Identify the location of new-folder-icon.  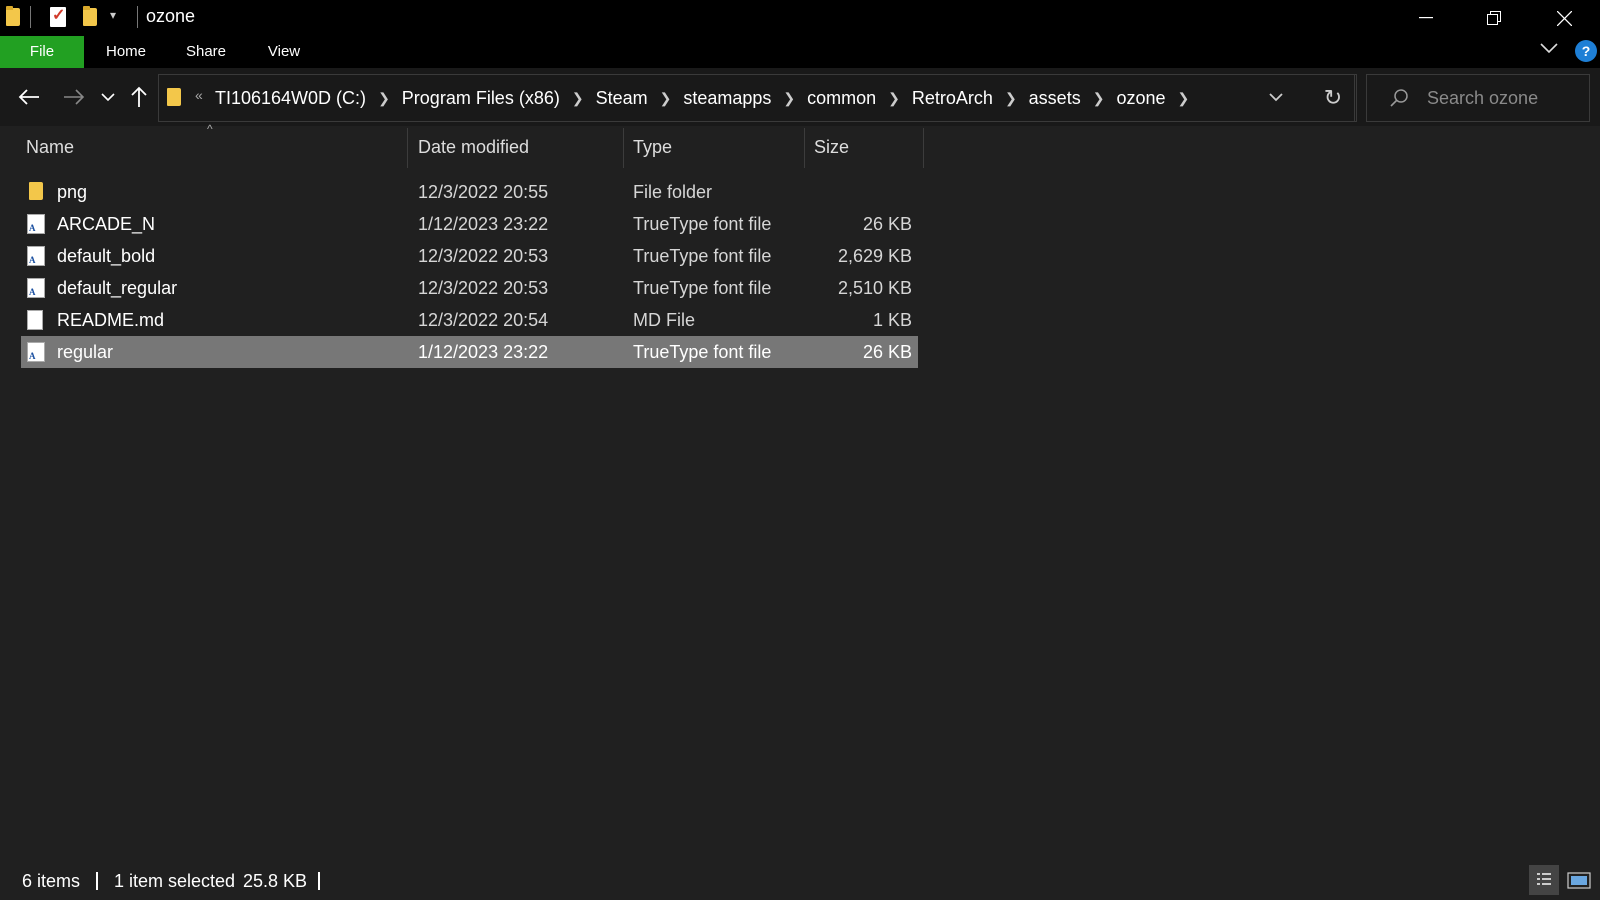
(90, 16).